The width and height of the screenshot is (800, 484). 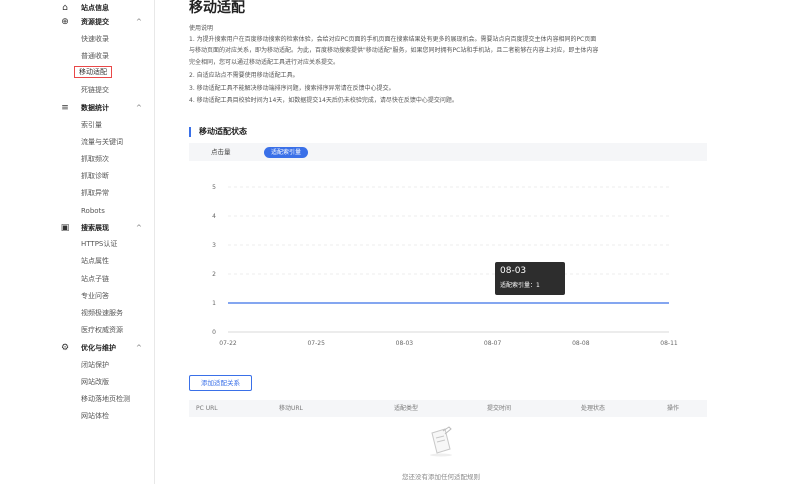 I want to click on sidebar-item-video-service: 视频极速服务, so click(x=102, y=313).